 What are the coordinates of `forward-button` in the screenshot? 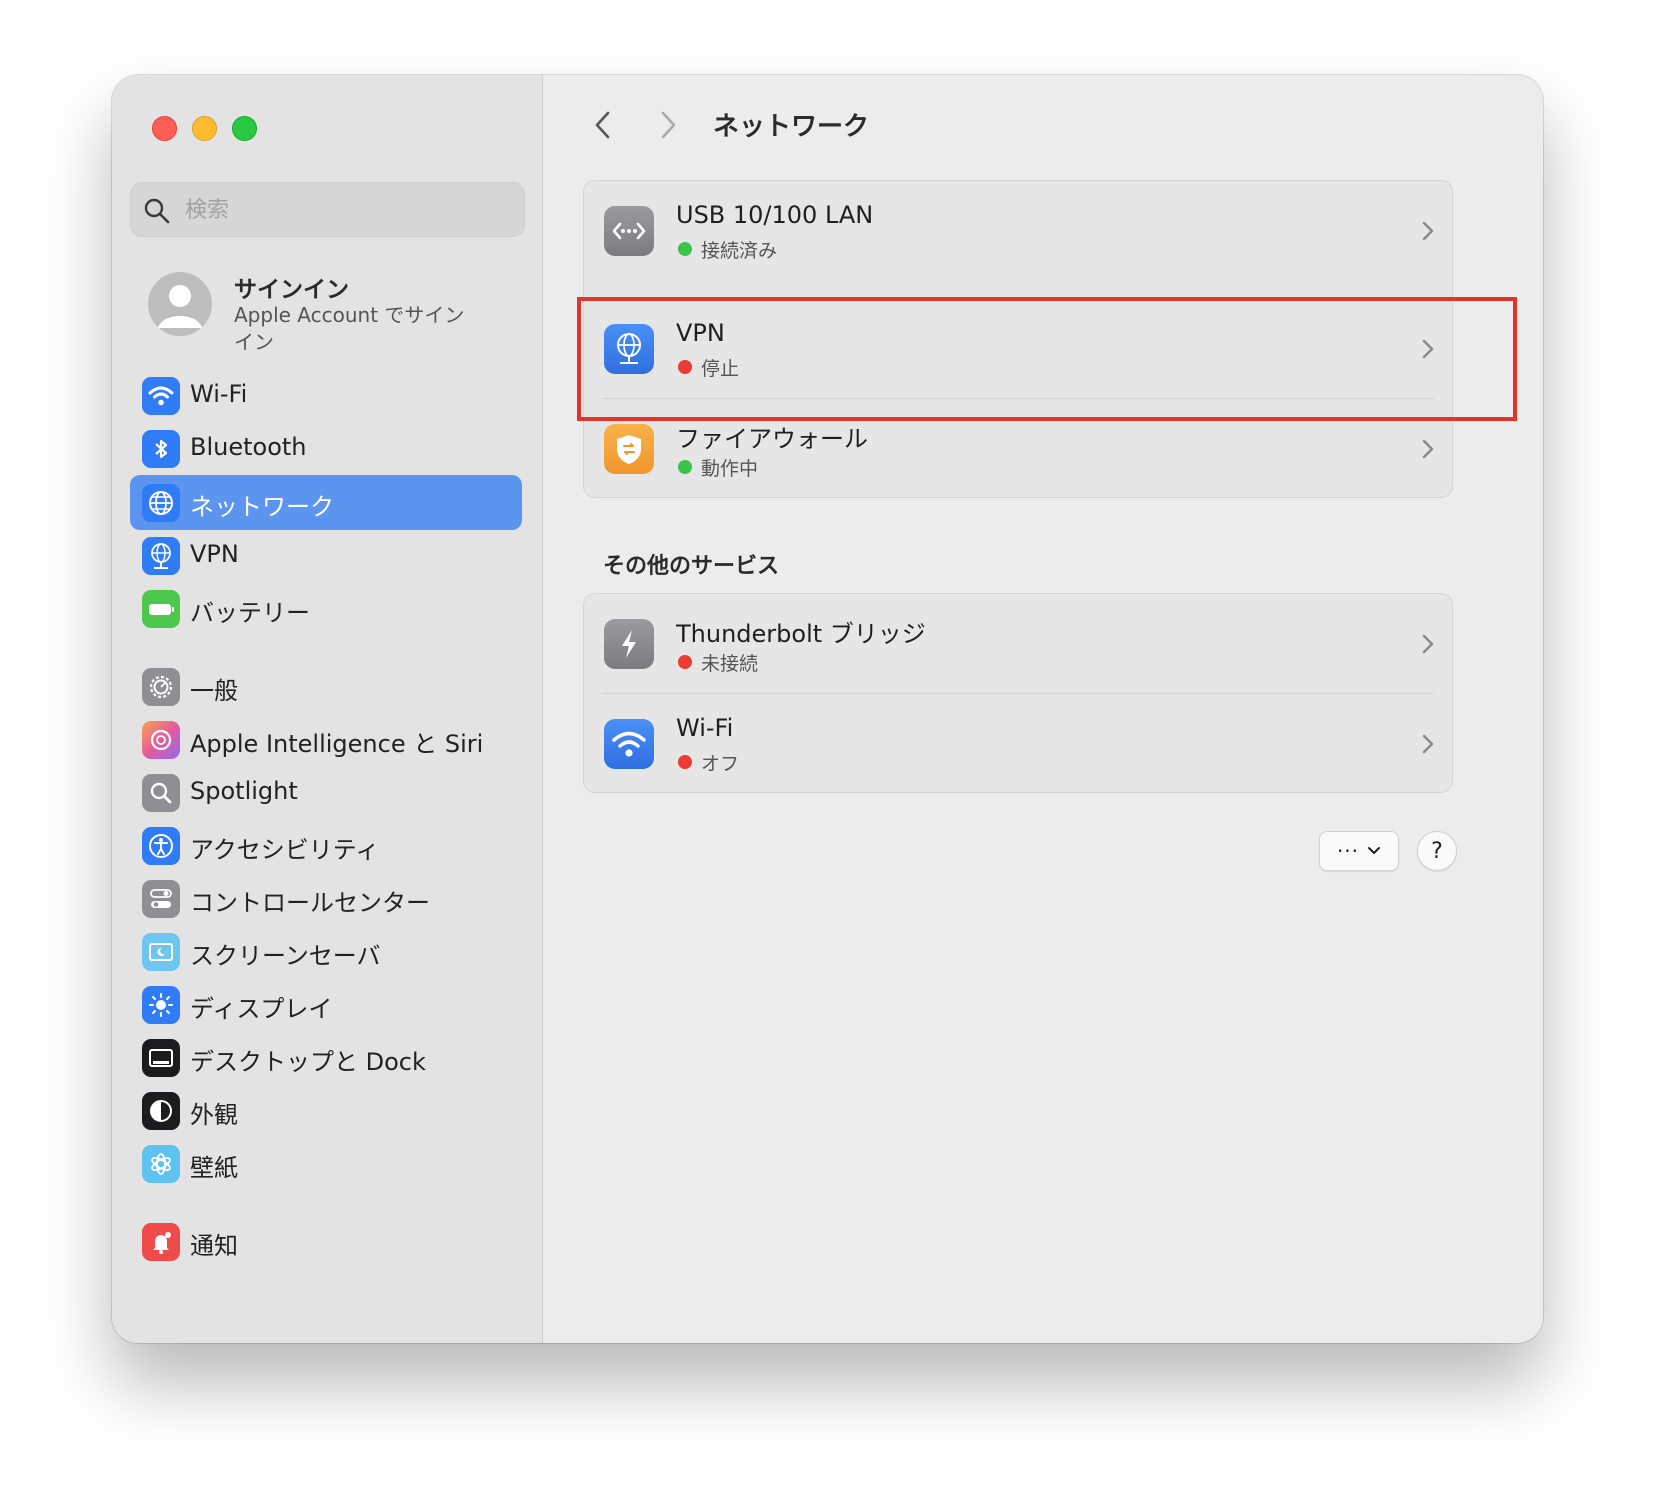 It's located at (668, 125).